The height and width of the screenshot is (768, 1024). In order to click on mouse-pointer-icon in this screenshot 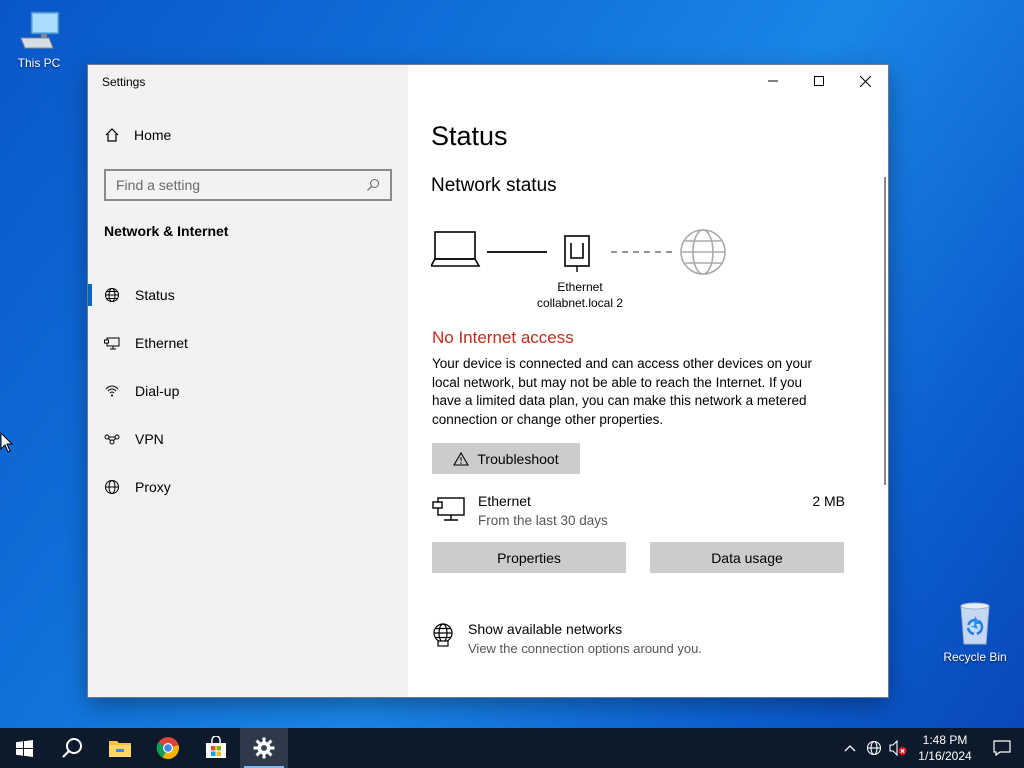, I will do `click(7, 442)`.